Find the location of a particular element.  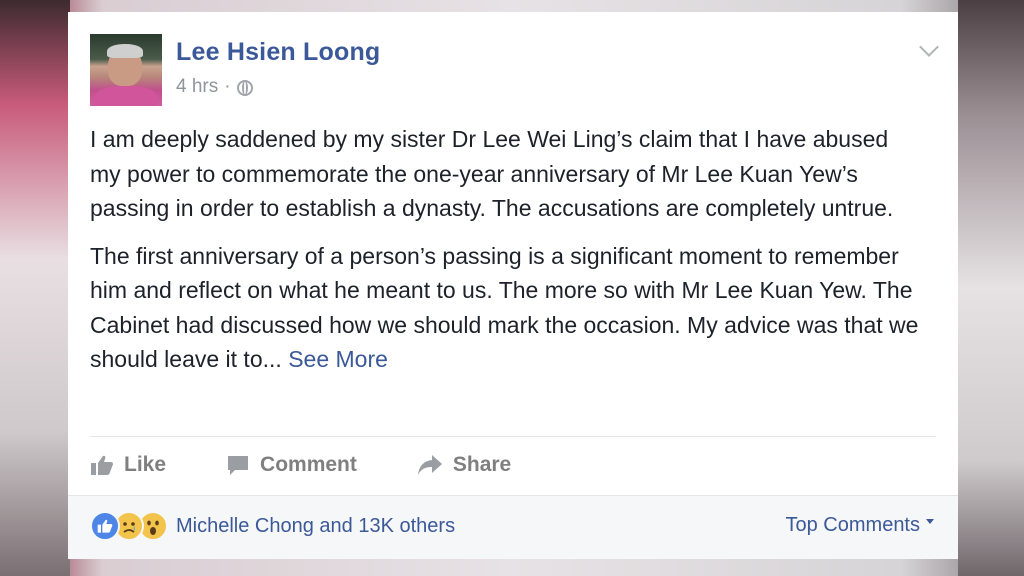

action-bar: Like Comment Share is located at coordinates (330, 465).